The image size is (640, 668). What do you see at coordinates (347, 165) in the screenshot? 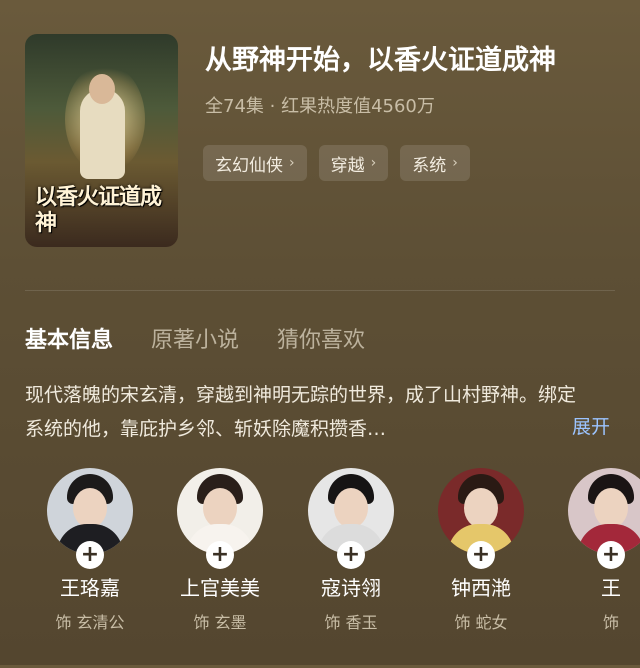
I see `tag-label: 穿越` at bounding box center [347, 165].